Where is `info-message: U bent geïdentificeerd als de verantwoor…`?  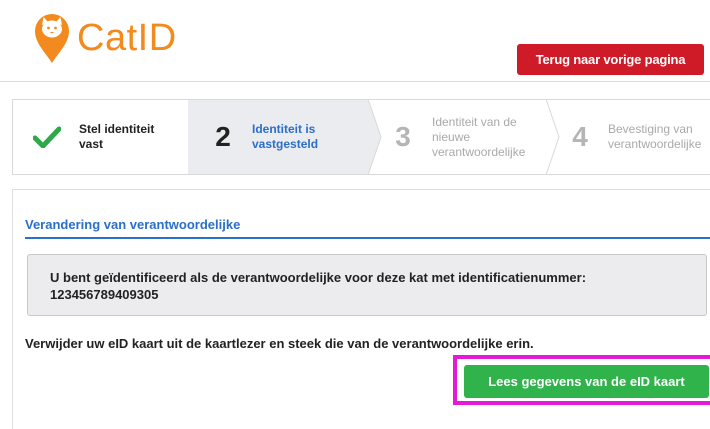
info-message: U bent geïdentificeerd als de verantwoor… is located at coordinates (367, 285).